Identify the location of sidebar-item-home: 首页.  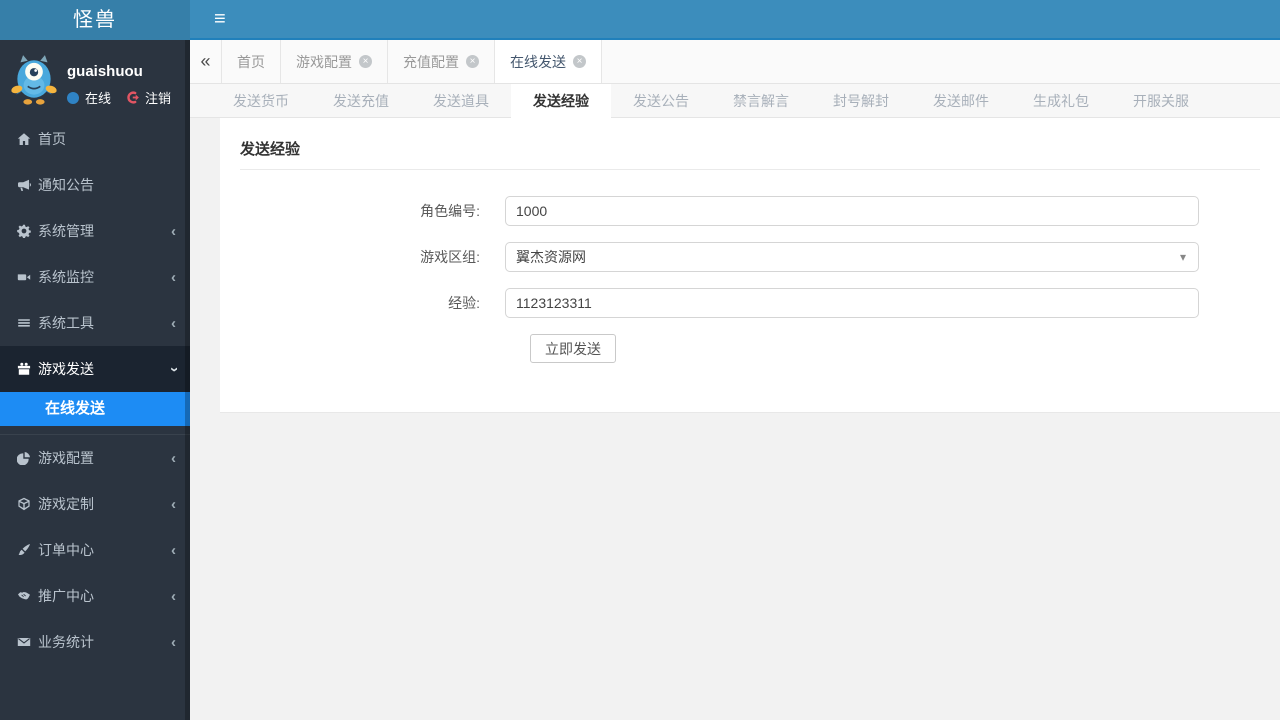
(95, 139).